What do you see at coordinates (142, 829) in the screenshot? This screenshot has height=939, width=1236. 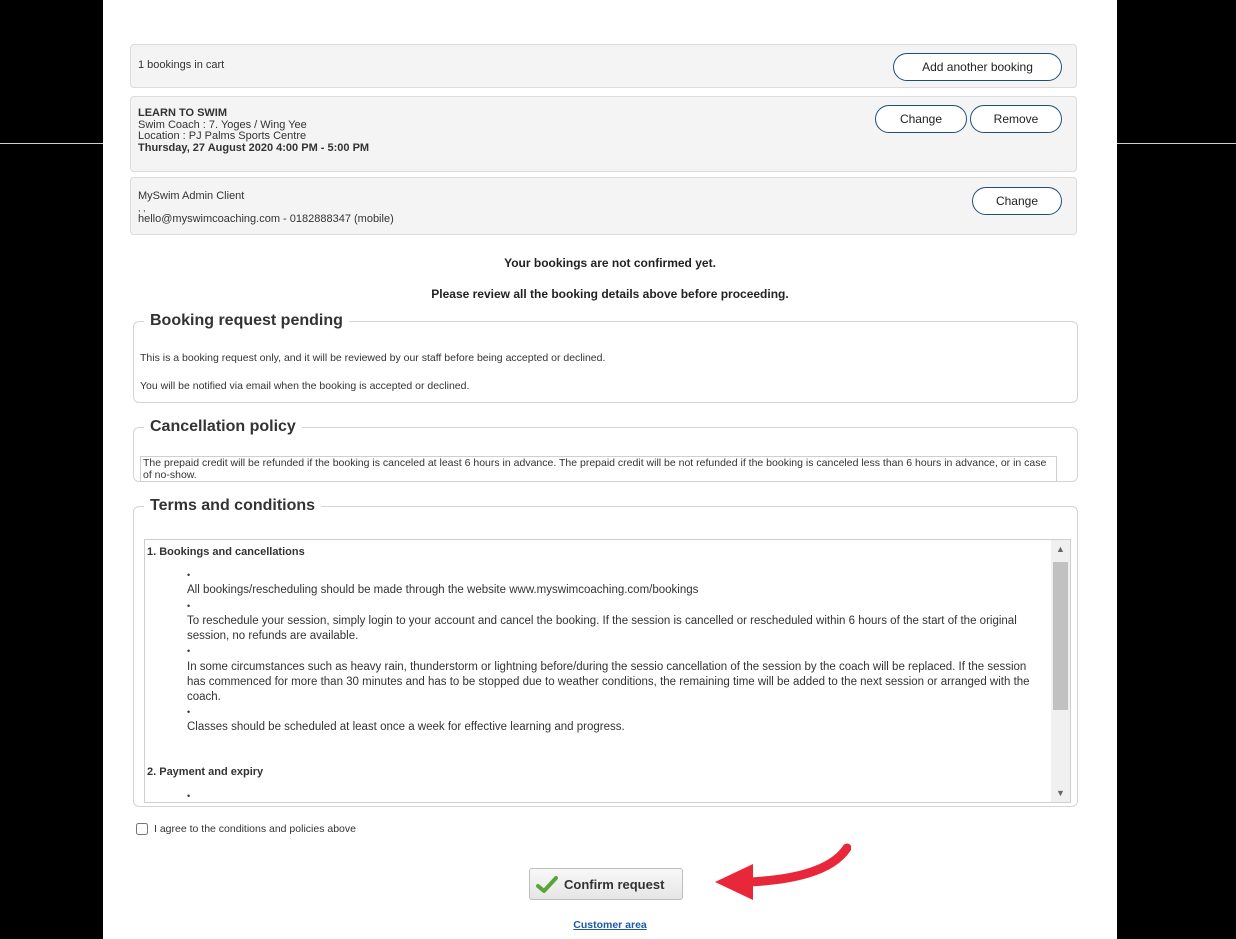 I see `agree-checkbox` at bounding box center [142, 829].